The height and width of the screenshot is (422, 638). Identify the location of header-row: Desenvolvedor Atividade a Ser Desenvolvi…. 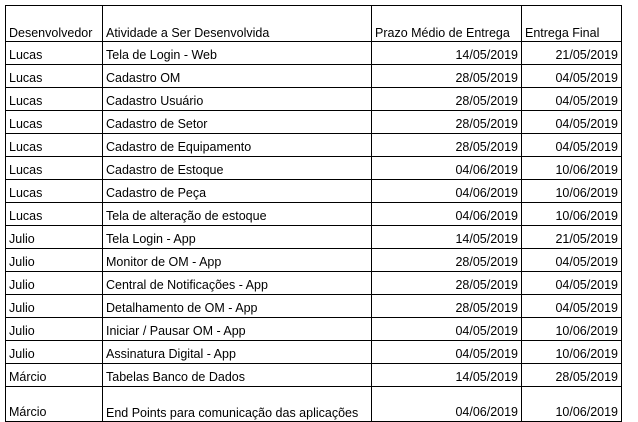
(313, 23).